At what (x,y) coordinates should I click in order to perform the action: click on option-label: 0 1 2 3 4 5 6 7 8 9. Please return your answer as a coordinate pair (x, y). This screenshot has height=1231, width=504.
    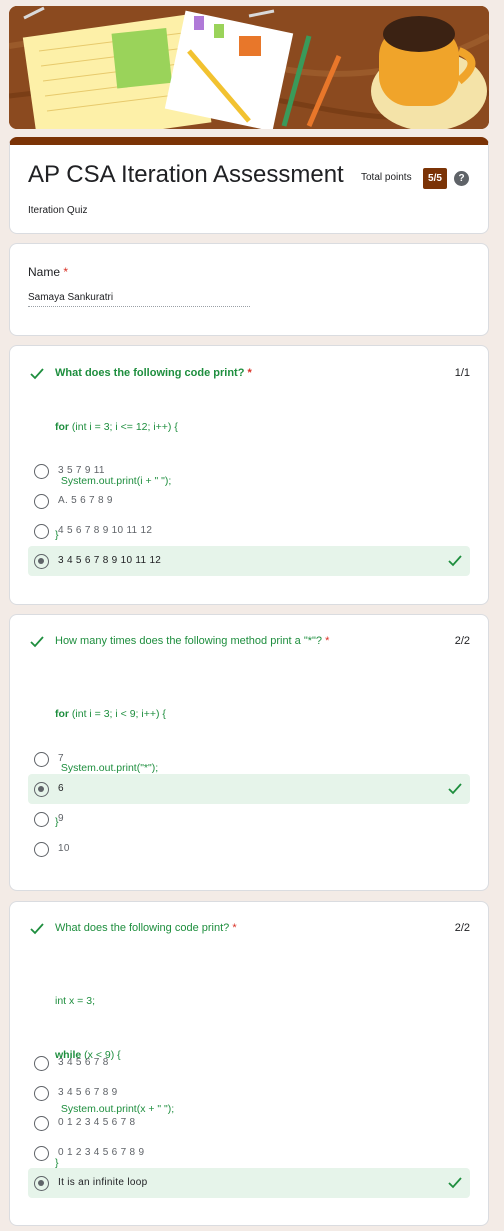
    Looking at the image, I should click on (101, 1152).